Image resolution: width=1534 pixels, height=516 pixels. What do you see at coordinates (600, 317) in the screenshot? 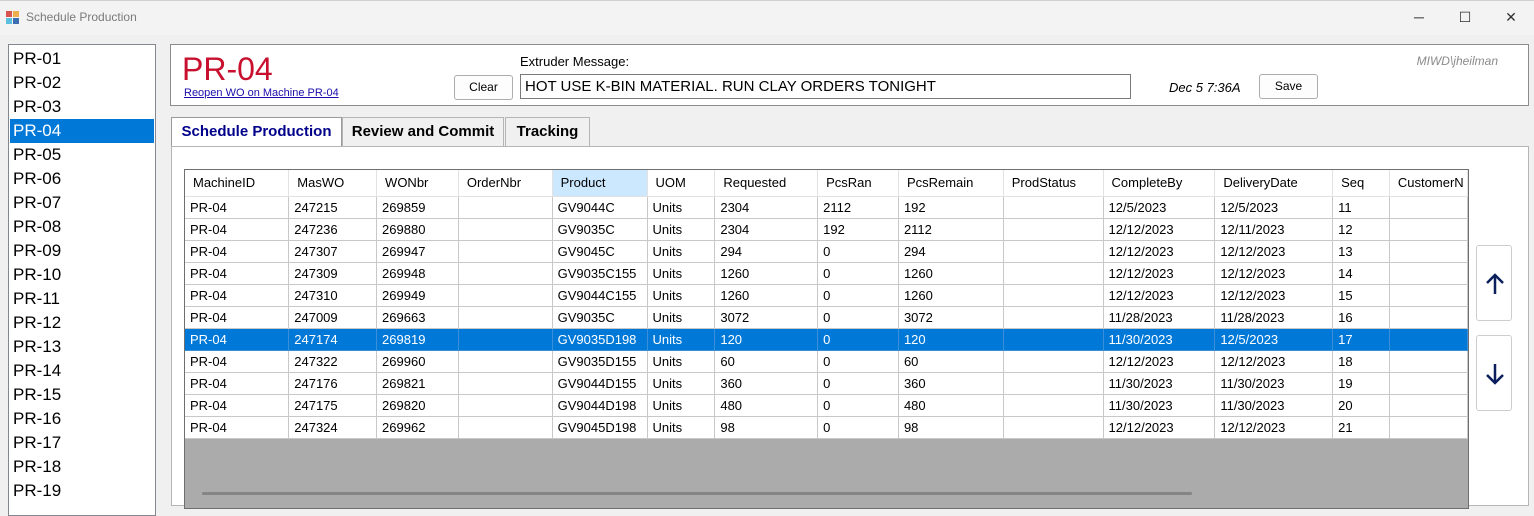
I see `cell-product: GV9035C` at bounding box center [600, 317].